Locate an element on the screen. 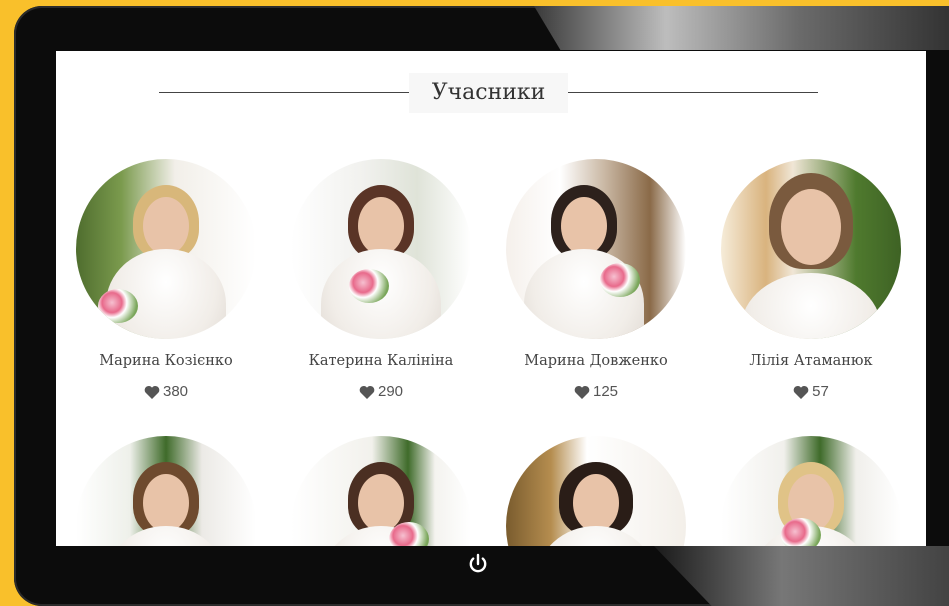 This screenshot has width=949, height=606. participant-card: Марина Довженко 125 is located at coordinates (596, 279).